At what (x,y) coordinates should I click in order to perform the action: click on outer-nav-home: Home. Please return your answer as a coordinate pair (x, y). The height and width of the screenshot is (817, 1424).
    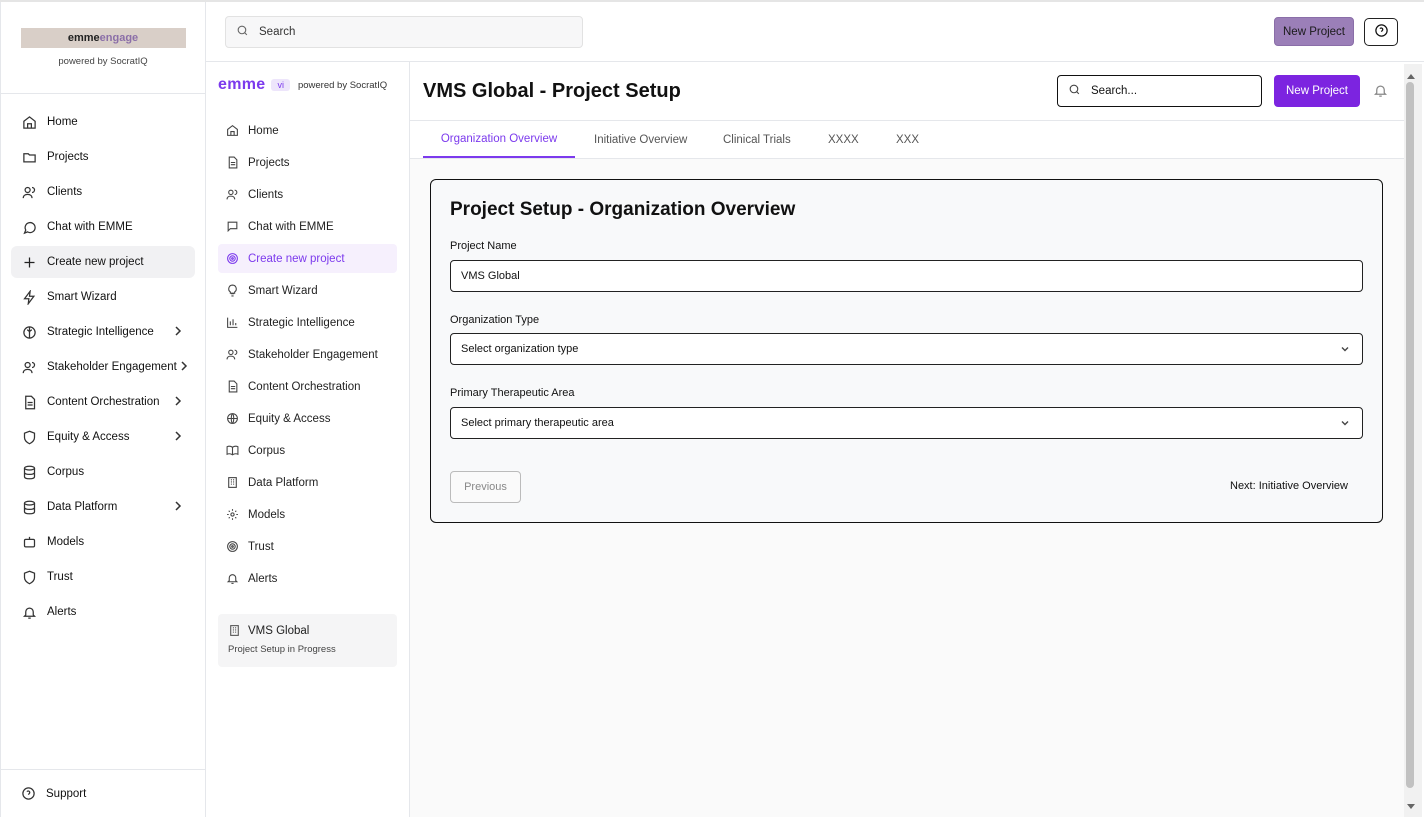
    Looking at the image, I should click on (103, 122).